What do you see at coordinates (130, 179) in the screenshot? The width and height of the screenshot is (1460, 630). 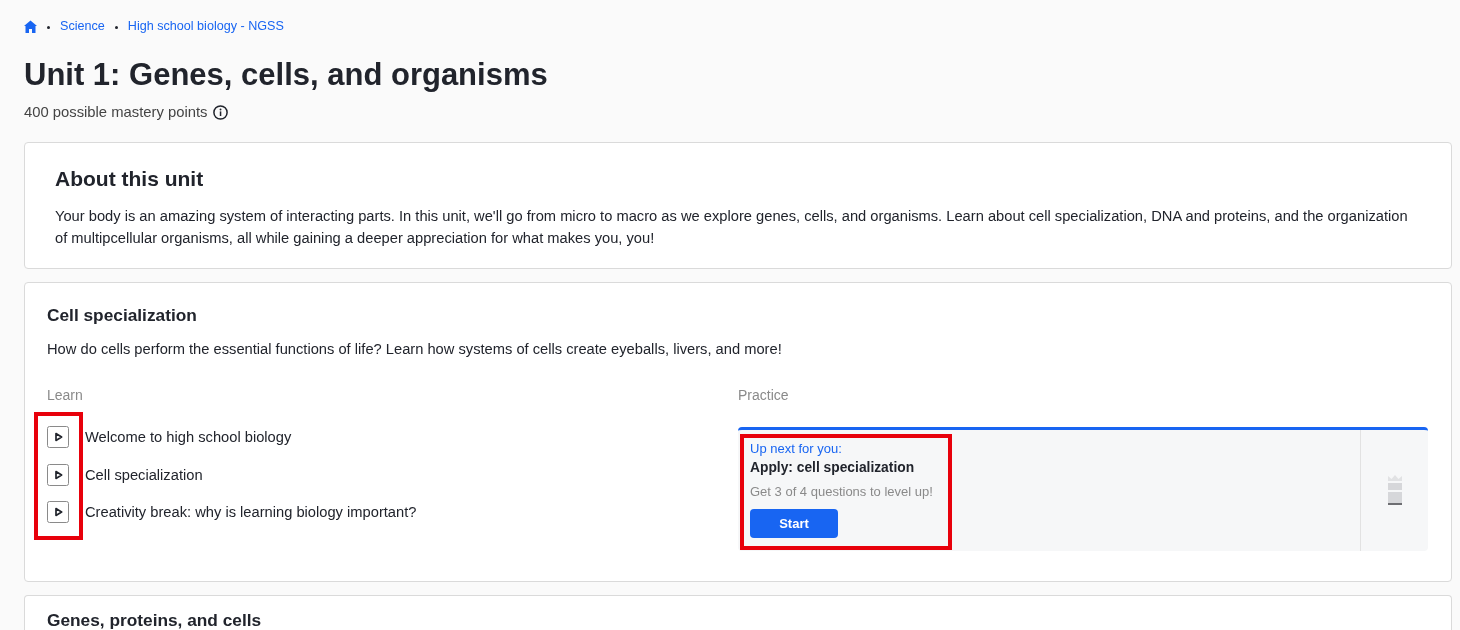 I see `section-heading: About this unit` at bounding box center [130, 179].